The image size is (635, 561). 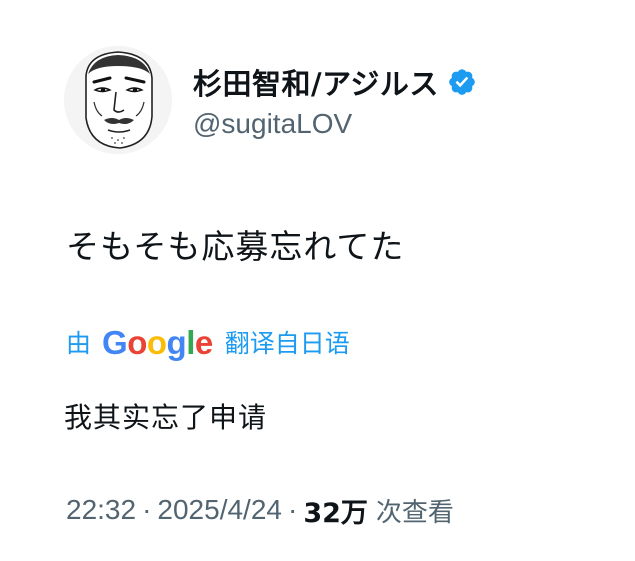 I want to click on translation-prefix: 由, so click(x=79, y=343).